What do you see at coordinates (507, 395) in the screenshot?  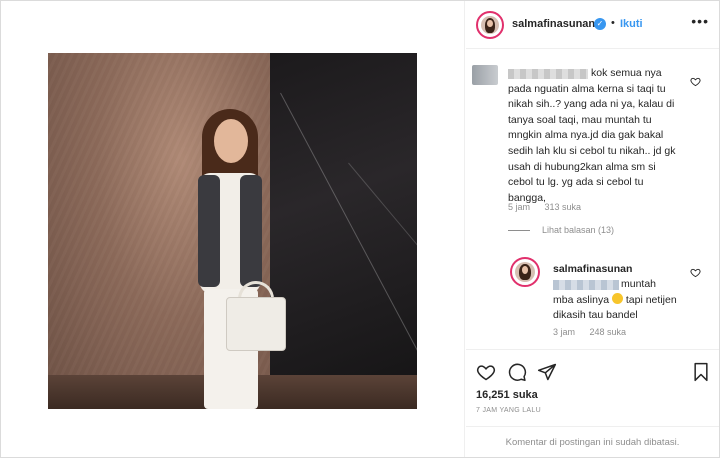 I see `post-likes-count: 16,251 suka` at bounding box center [507, 395].